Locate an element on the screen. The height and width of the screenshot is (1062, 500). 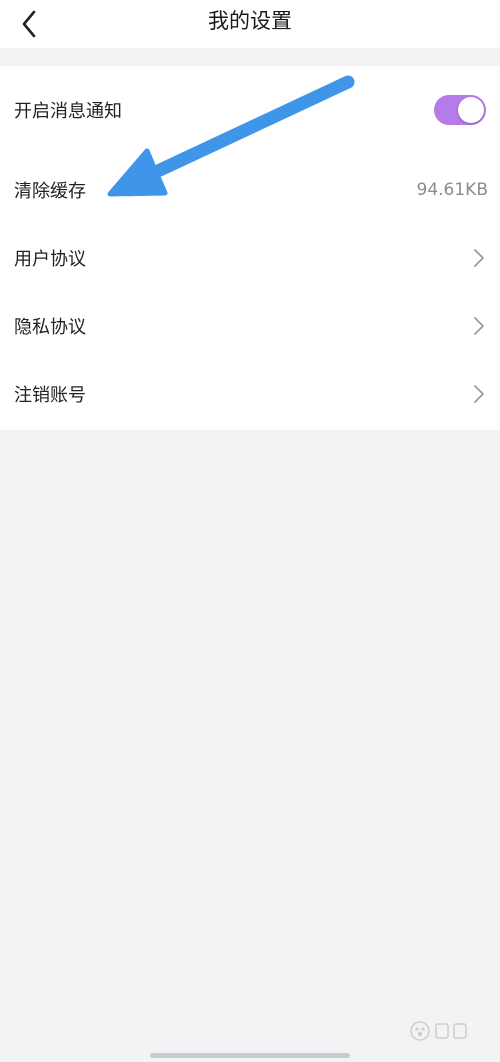
settings-row-label: 清除缓存 is located at coordinates (50, 191).